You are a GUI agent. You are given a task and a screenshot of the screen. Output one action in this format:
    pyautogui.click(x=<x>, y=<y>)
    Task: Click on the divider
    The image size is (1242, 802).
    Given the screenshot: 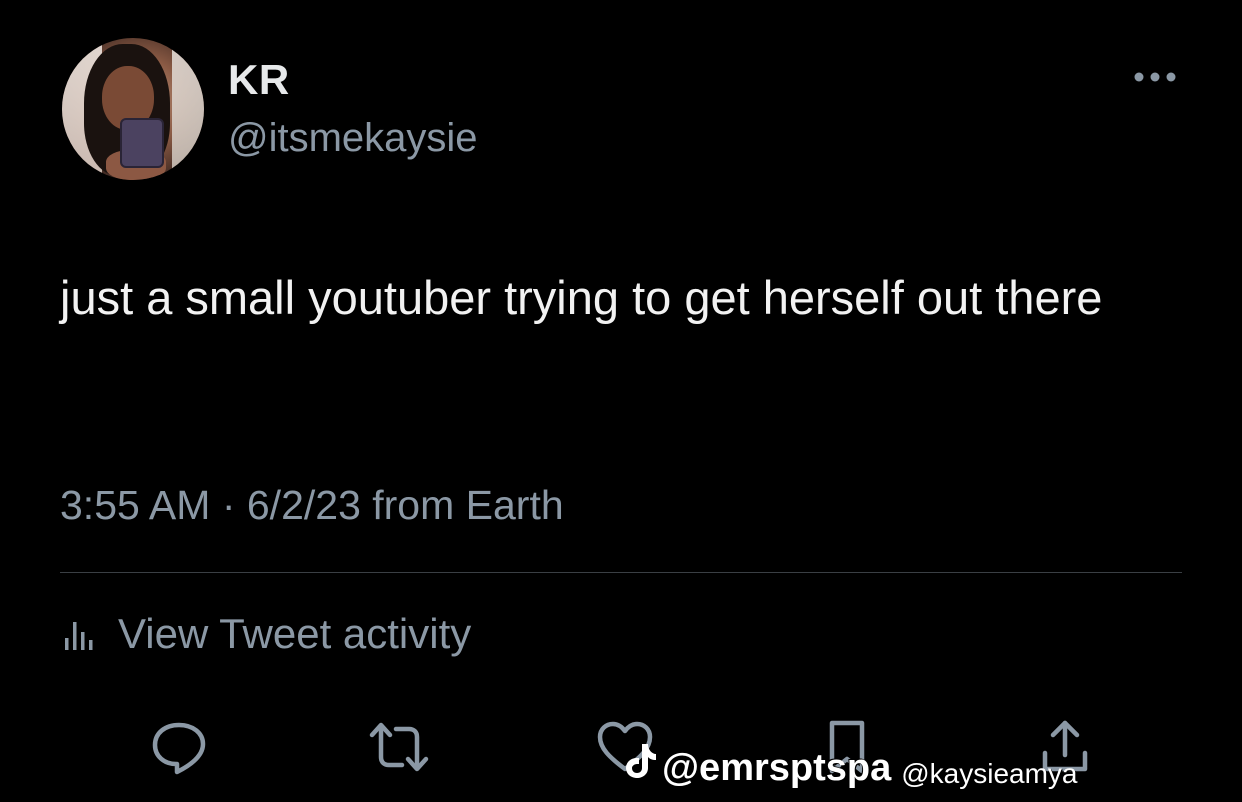 What is the action you would take?
    pyautogui.click(x=621, y=572)
    